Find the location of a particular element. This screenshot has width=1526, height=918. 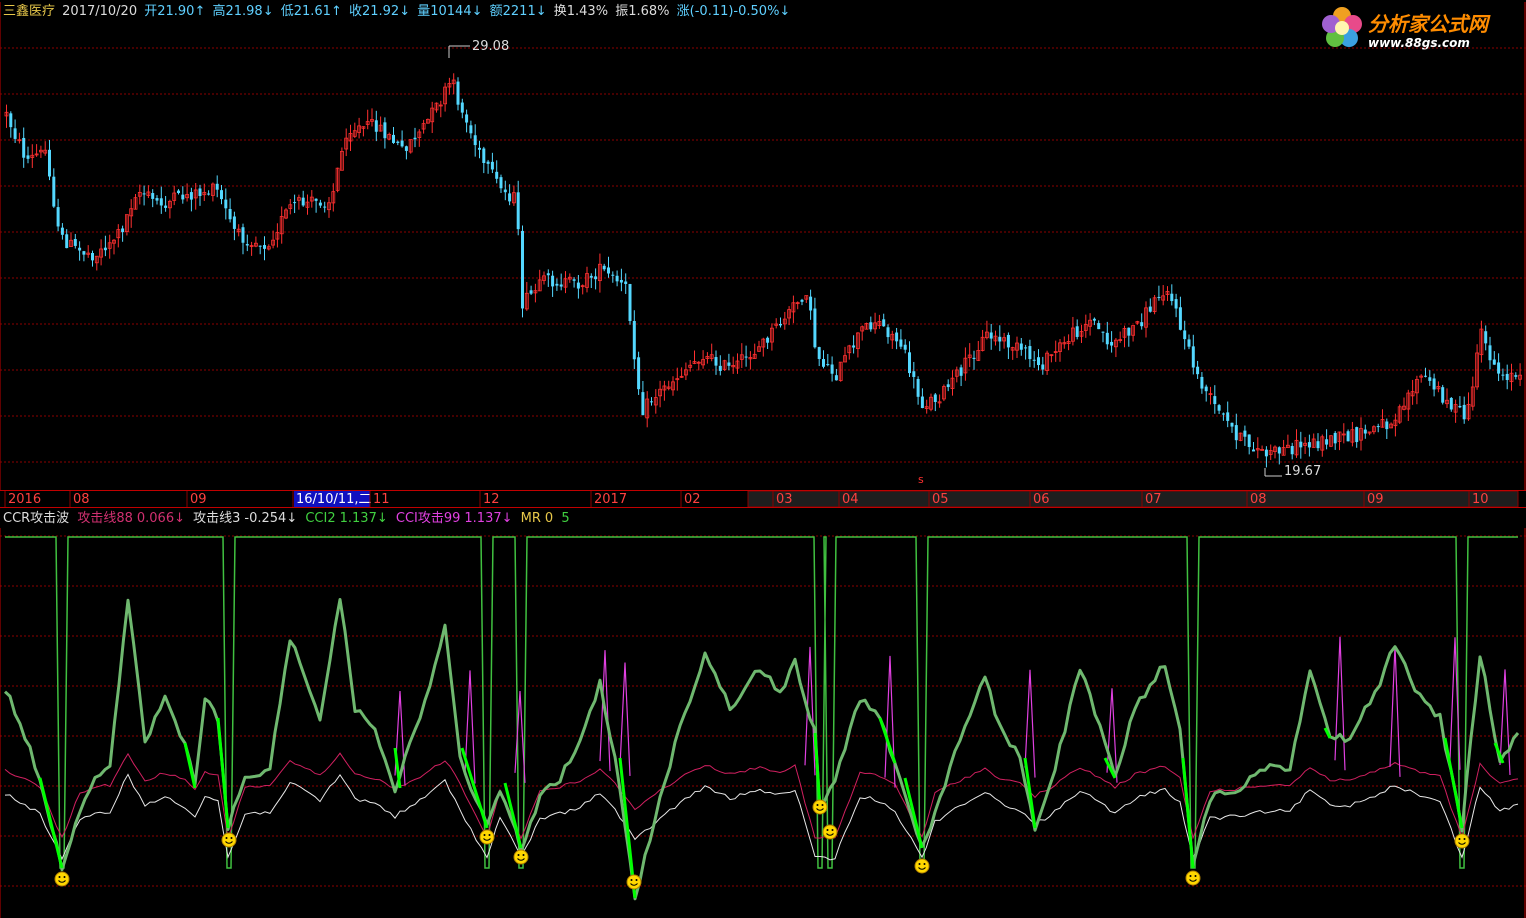

time-axis-label: 11 is located at coordinates (381, 499).